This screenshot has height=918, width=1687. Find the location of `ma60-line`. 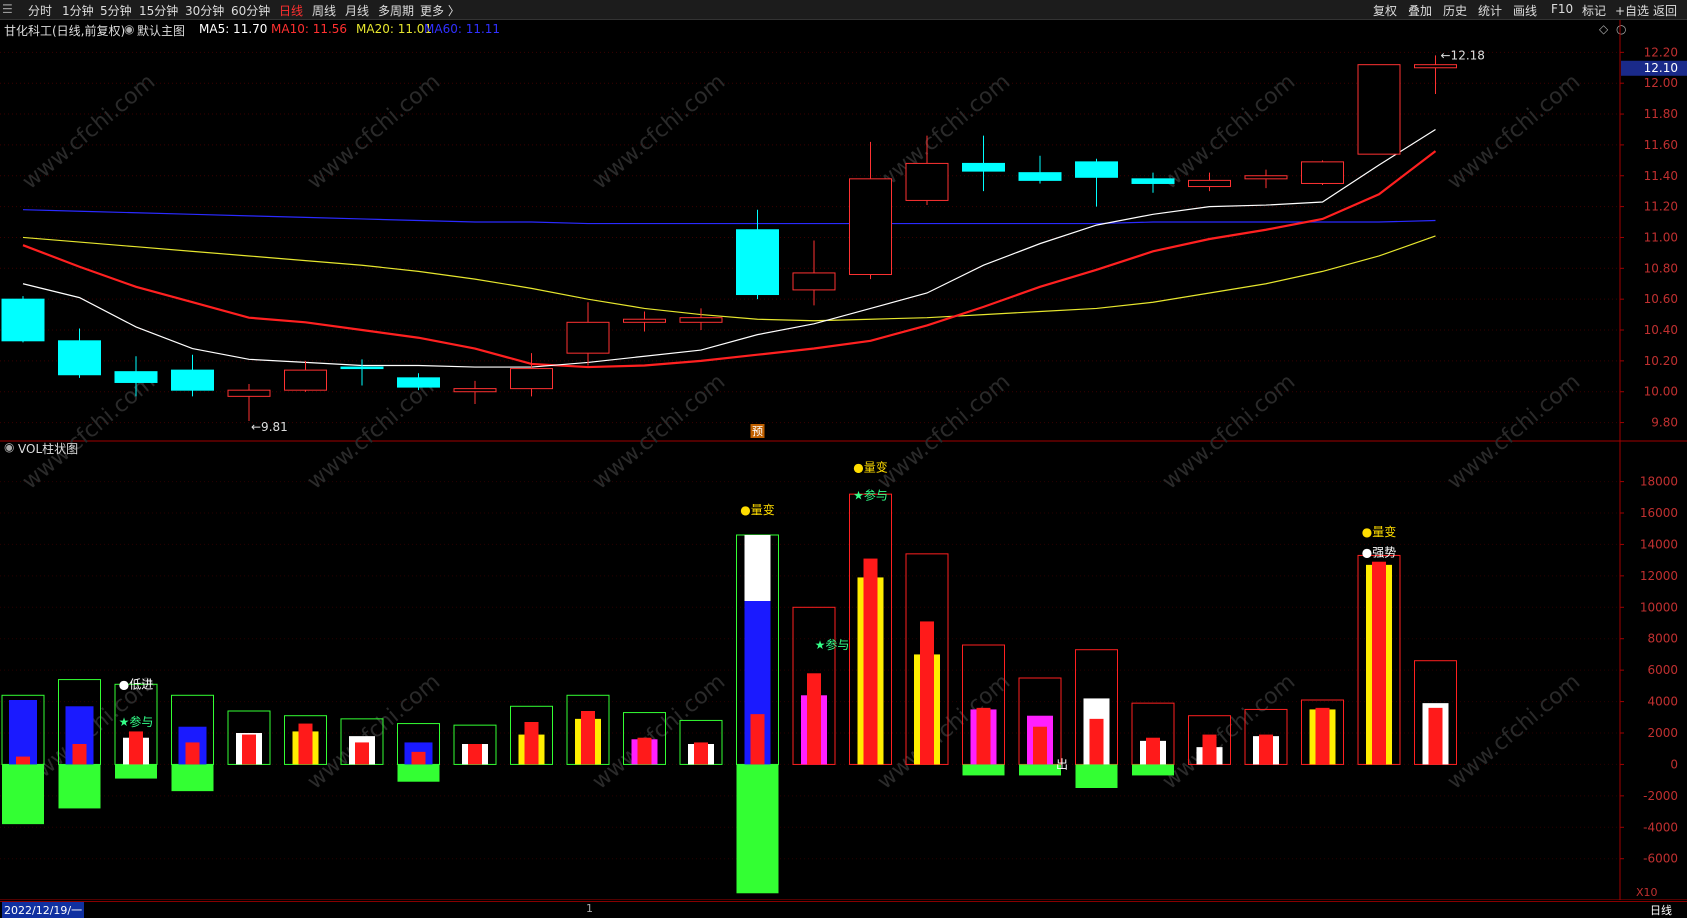

ma60-line is located at coordinates (729, 217).